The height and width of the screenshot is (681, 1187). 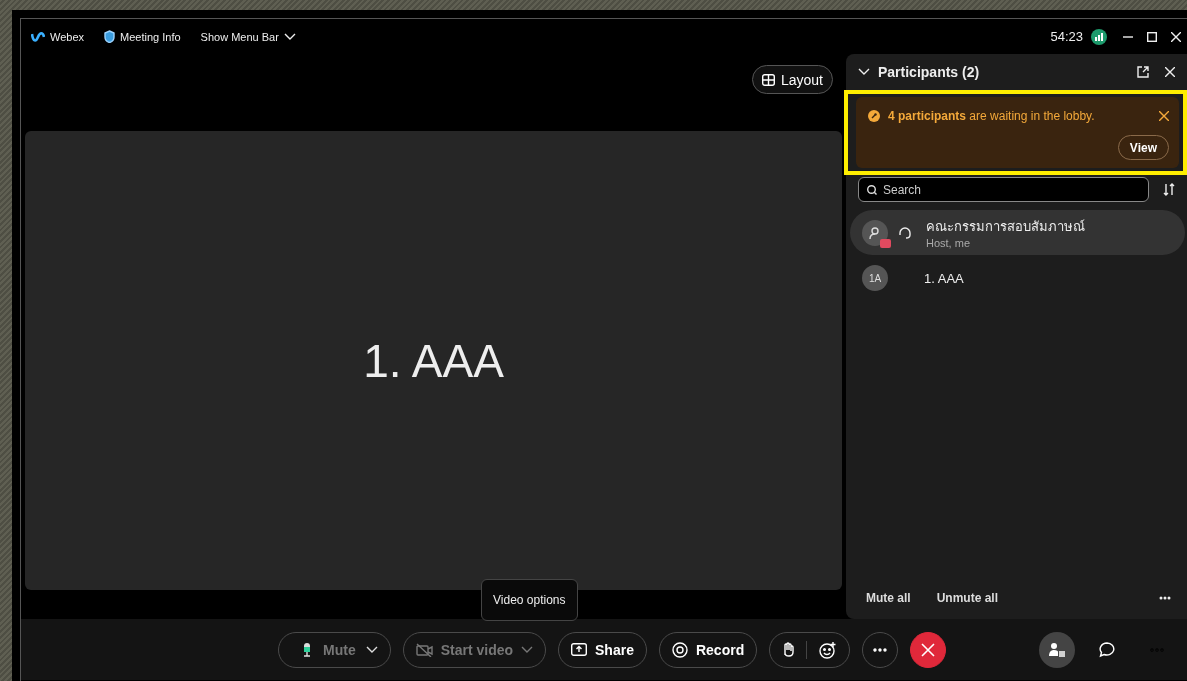 What do you see at coordinates (885, 243) in the screenshot?
I see `sharing-badge-icon` at bounding box center [885, 243].